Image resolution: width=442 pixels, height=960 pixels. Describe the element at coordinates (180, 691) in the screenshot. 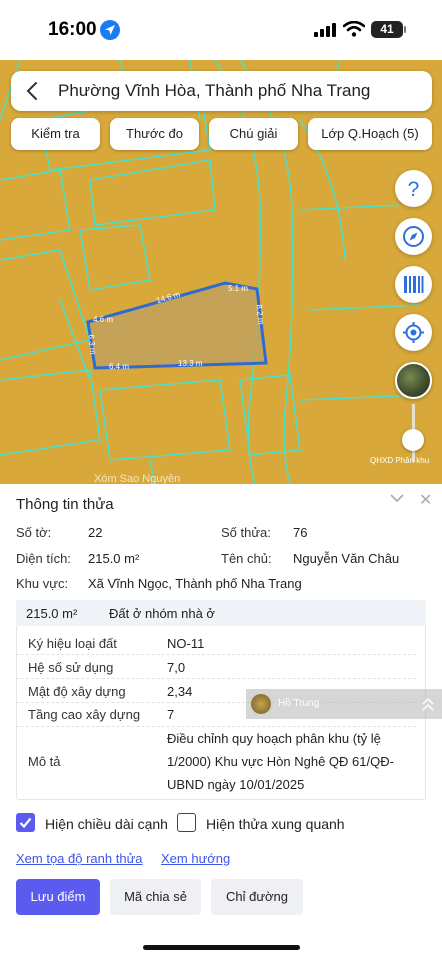

I see `density-value: 2,34` at that location.